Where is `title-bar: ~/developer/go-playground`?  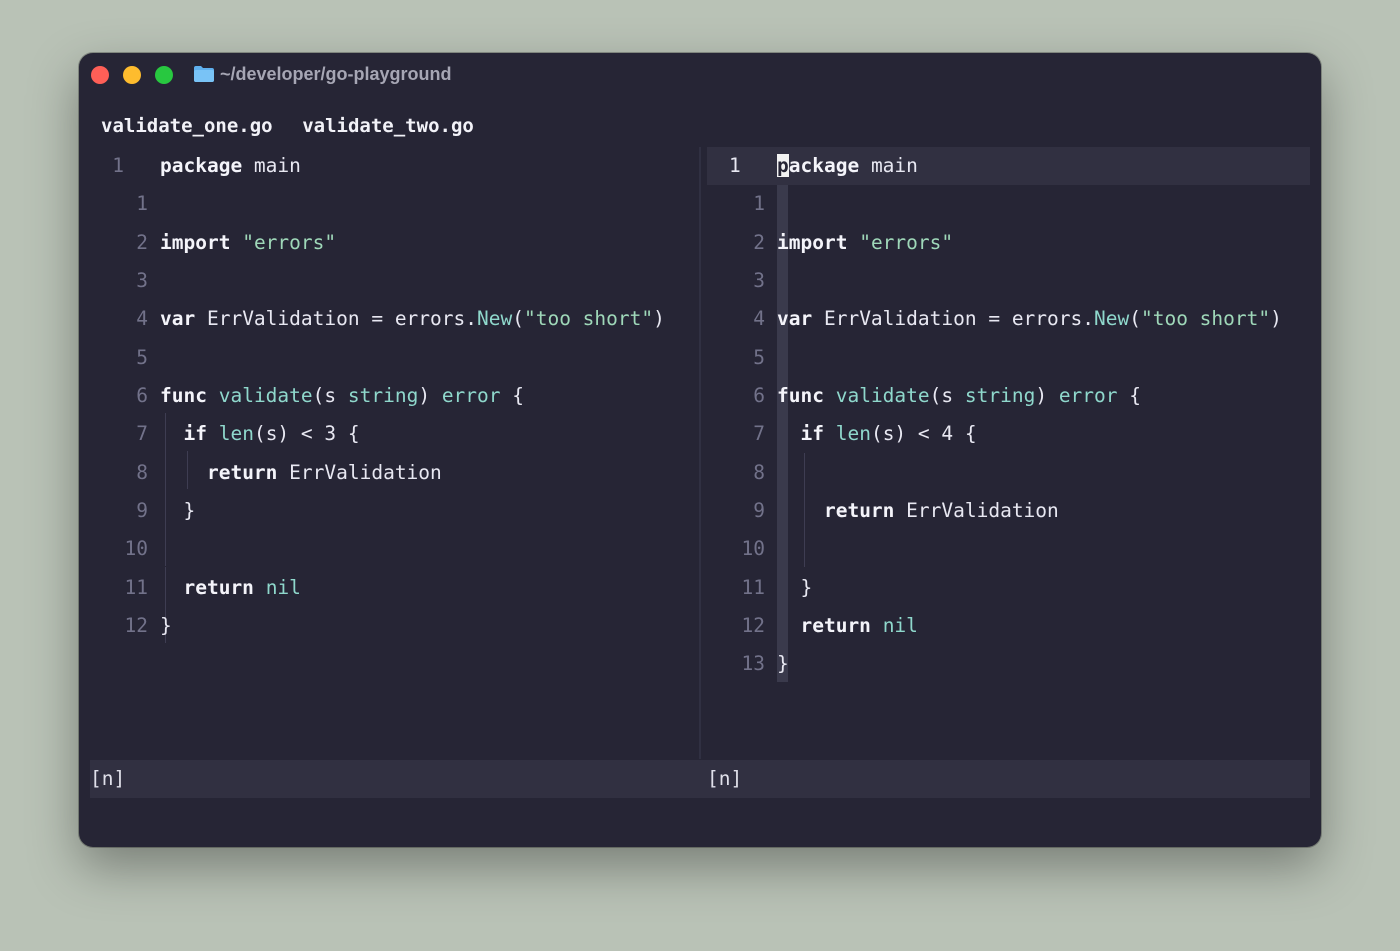
title-bar: ~/developer/go-playground is located at coordinates (700, 76).